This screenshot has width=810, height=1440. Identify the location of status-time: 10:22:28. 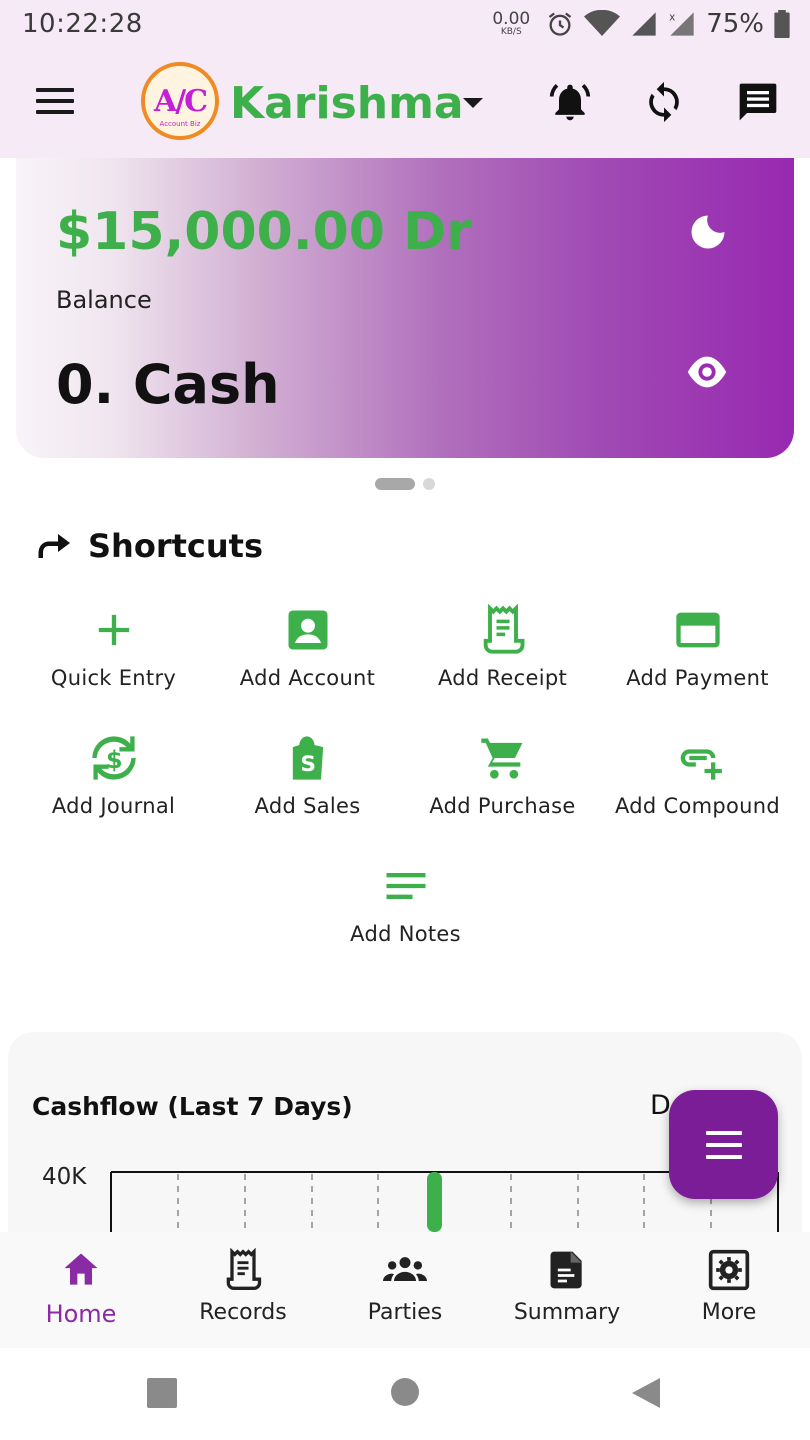
(82, 24).